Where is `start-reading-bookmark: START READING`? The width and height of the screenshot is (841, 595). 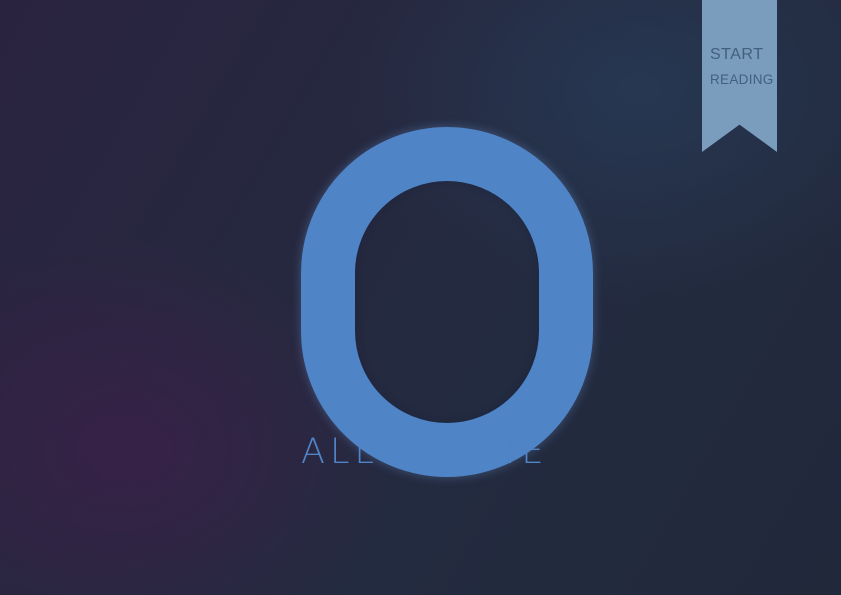 start-reading-bookmark: START READING is located at coordinates (739, 76).